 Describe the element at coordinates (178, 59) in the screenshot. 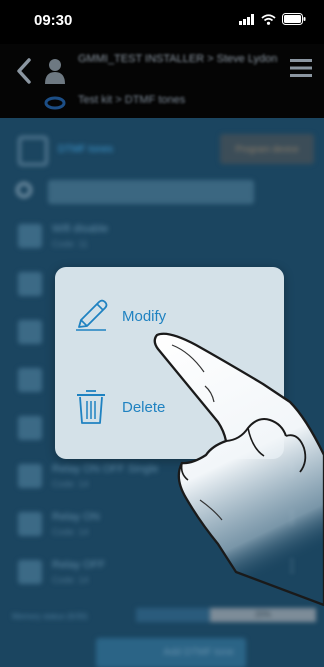

I see `header-title: GMMI_TEST INSTALLER > Steve Lydon` at that location.